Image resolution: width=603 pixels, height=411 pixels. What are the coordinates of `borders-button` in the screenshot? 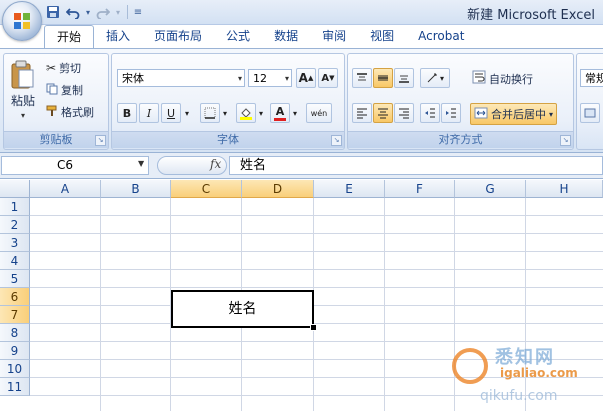 It's located at (210, 113).